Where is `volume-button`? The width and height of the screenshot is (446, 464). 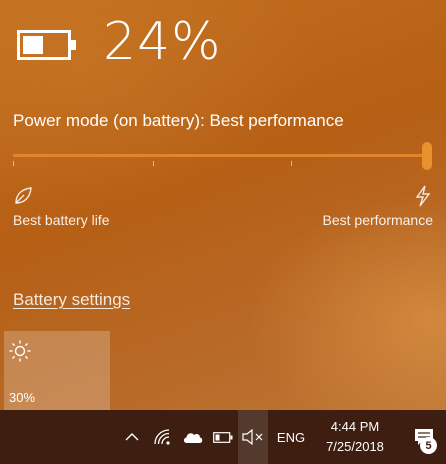 volume-button is located at coordinates (253, 437).